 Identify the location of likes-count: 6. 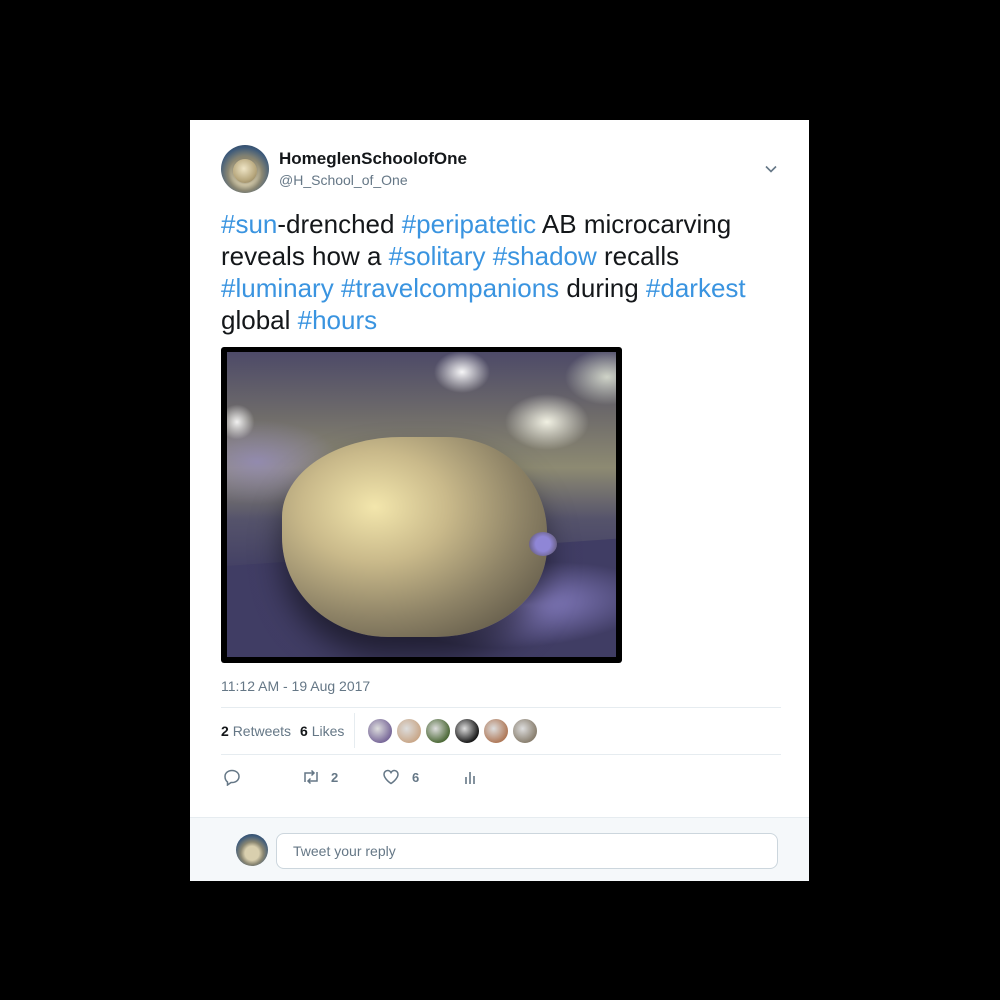
(304, 731).